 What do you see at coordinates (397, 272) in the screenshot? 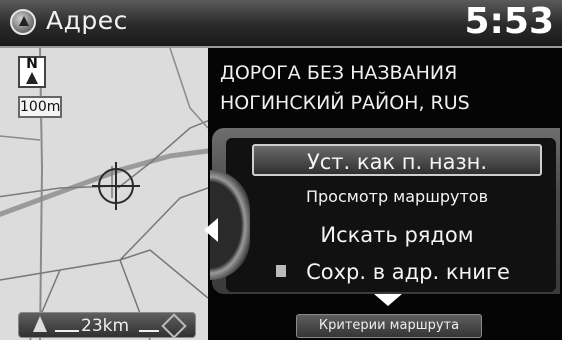
I see `menu-item-save-address-book: Сохр. в адр. книге` at bounding box center [397, 272].